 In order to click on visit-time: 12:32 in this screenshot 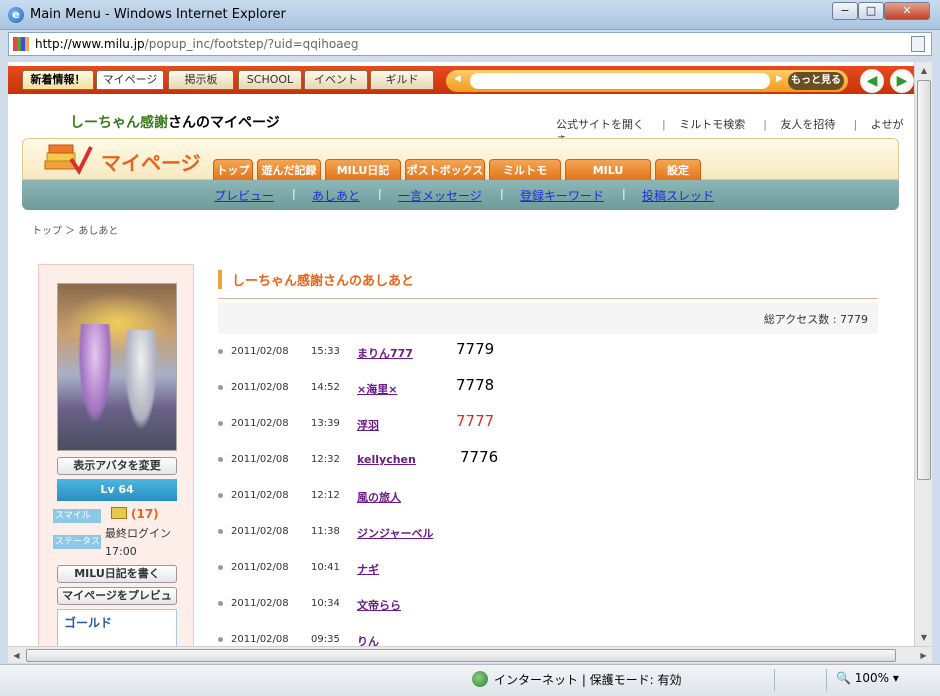, I will do `click(325, 459)`.